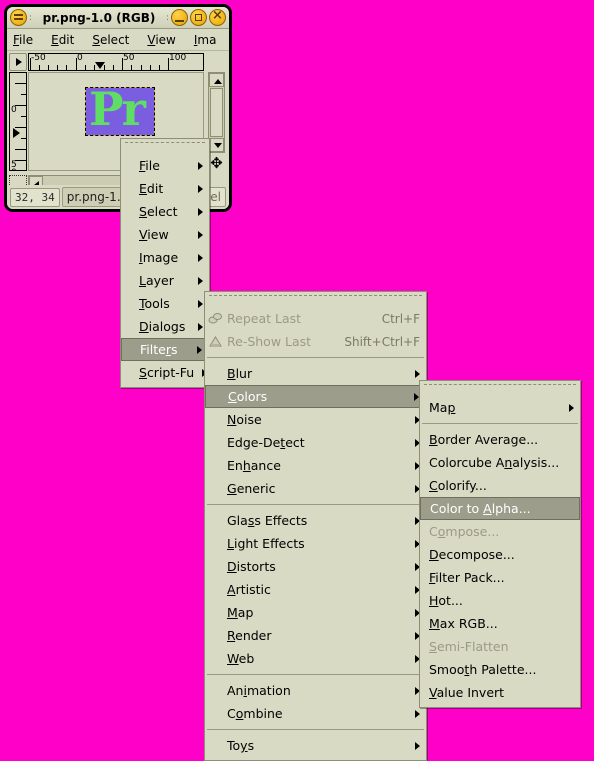  Describe the element at coordinates (165, 165) in the screenshot. I see `menu-item-file: File` at that location.